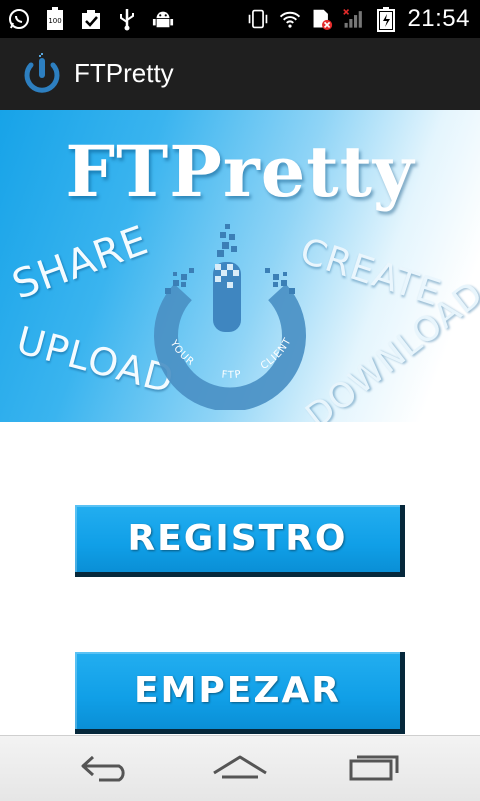  What do you see at coordinates (438, 18) in the screenshot?
I see `clock-time: 21:54` at bounding box center [438, 18].